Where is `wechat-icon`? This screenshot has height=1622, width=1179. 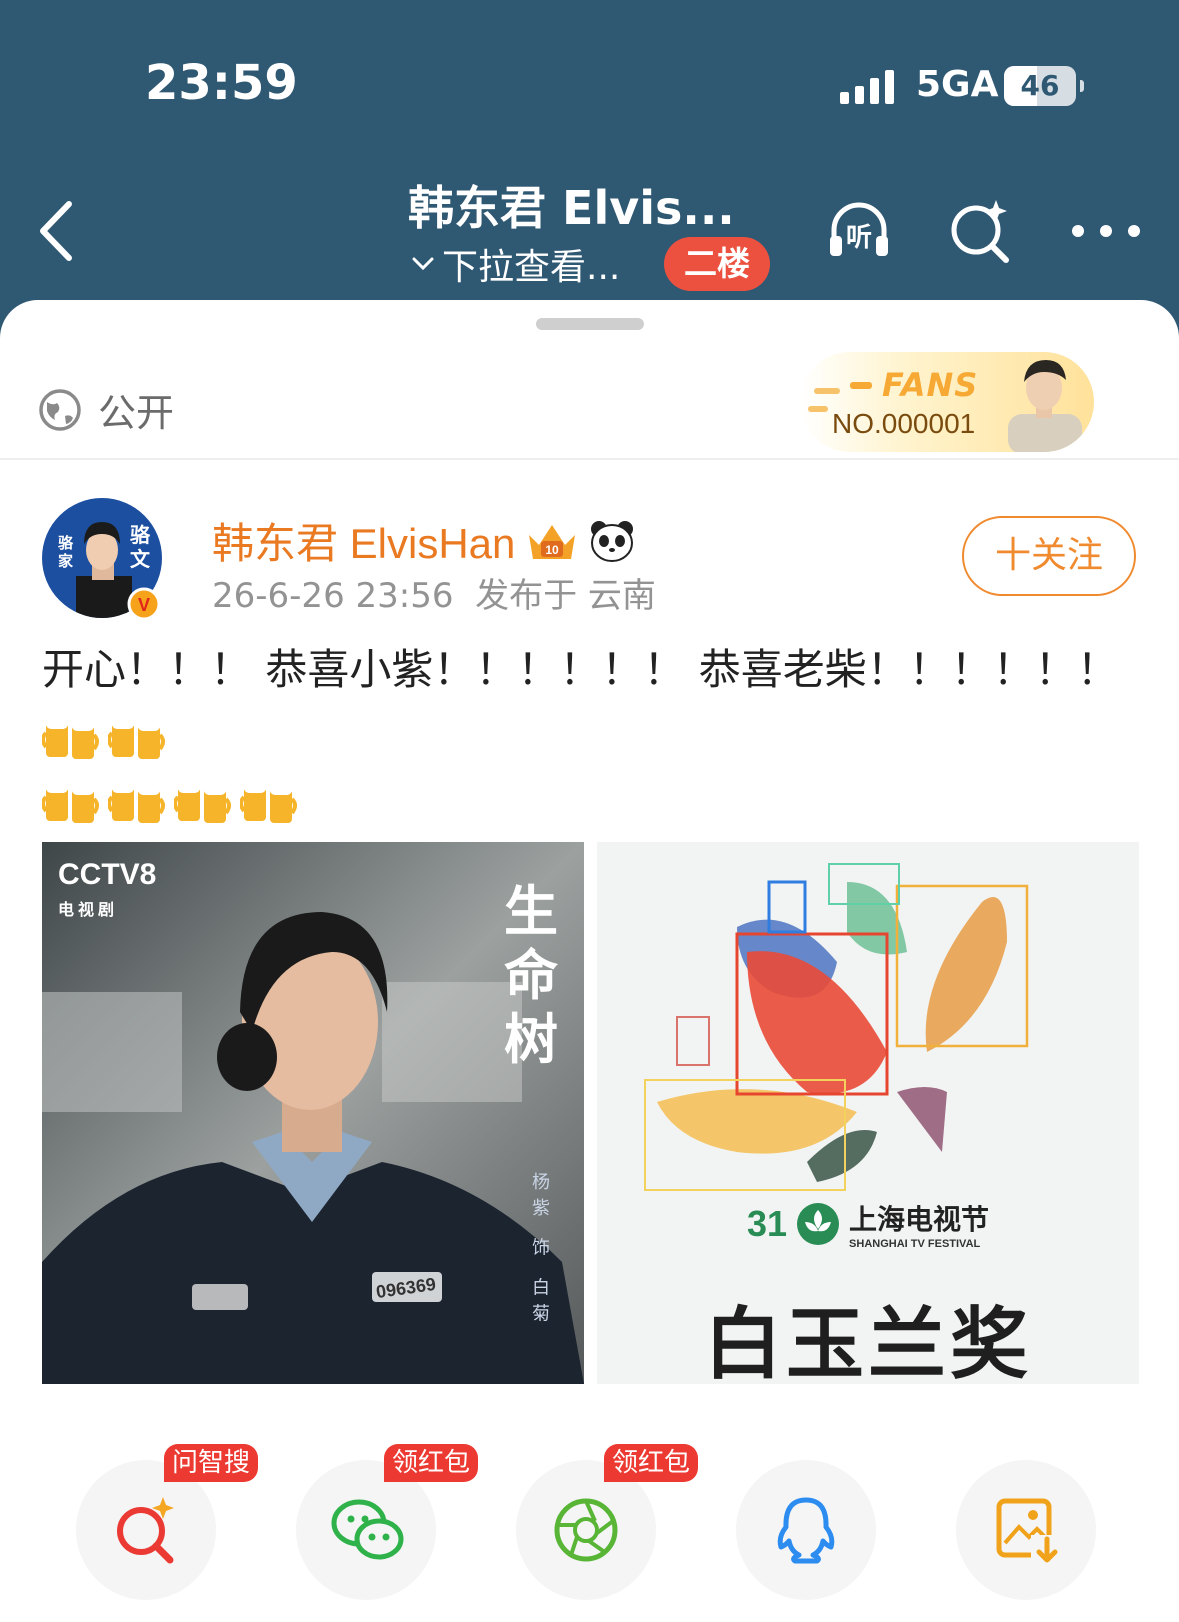 wechat-icon is located at coordinates (367, 1529).